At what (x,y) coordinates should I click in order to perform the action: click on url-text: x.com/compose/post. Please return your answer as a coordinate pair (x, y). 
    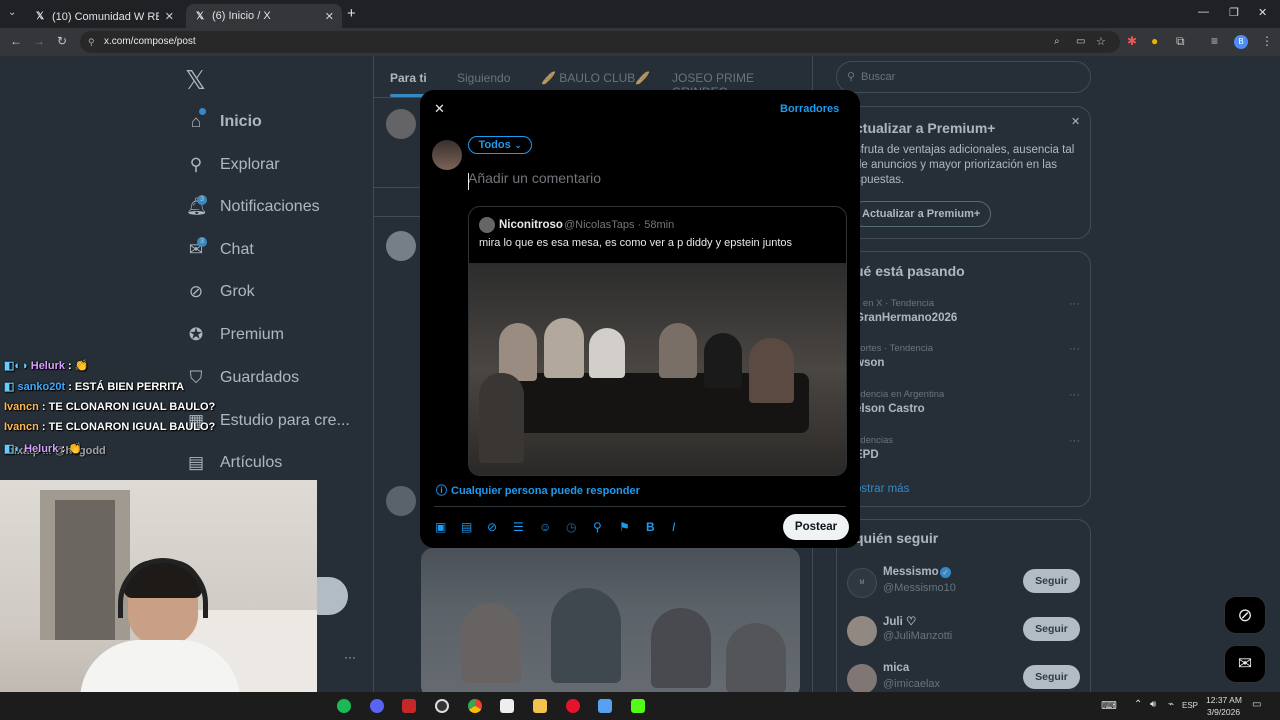
    Looking at the image, I should click on (150, 41).